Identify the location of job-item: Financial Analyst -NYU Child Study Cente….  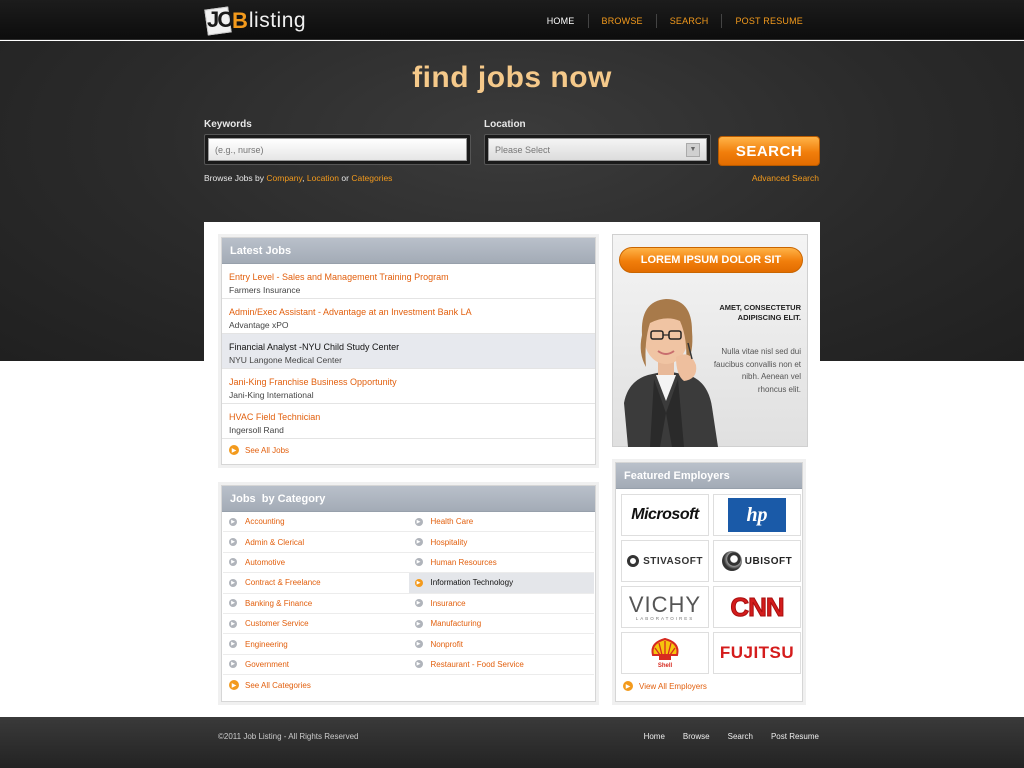
(408, 351).